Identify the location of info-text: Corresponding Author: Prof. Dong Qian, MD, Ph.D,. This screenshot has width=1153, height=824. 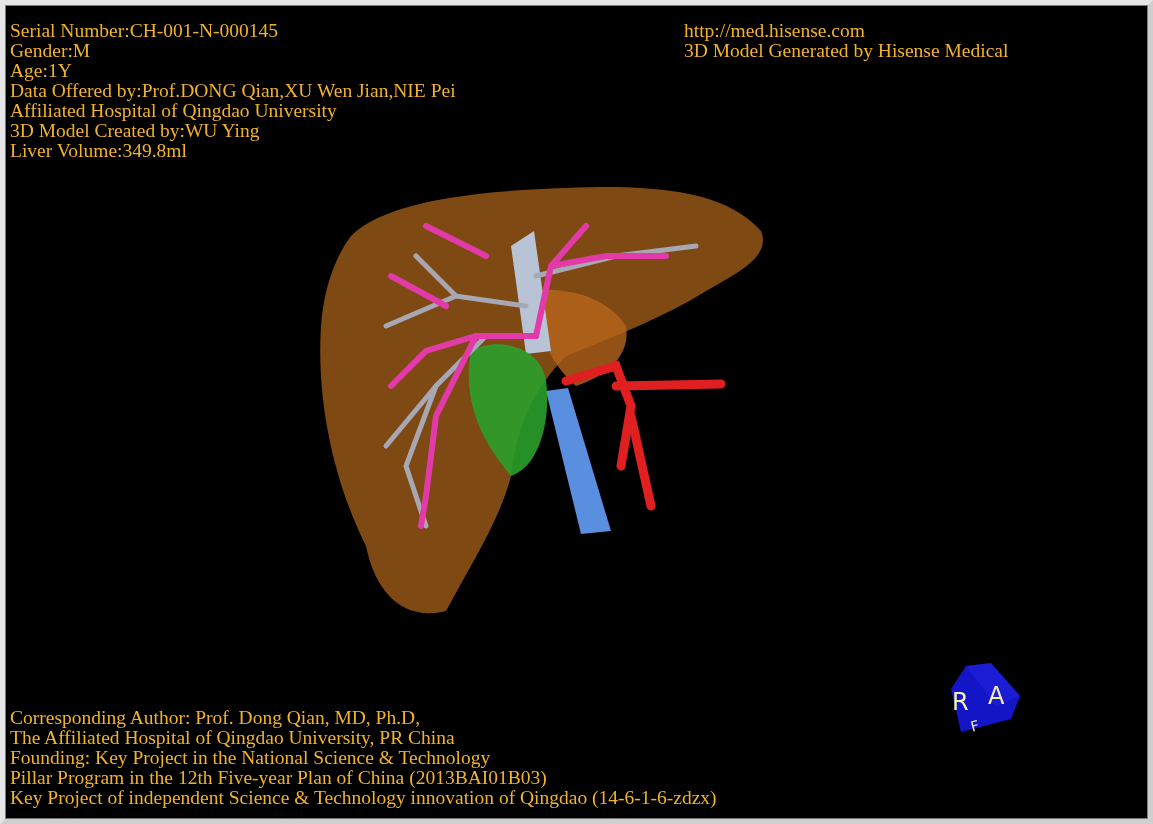
(215, 718).